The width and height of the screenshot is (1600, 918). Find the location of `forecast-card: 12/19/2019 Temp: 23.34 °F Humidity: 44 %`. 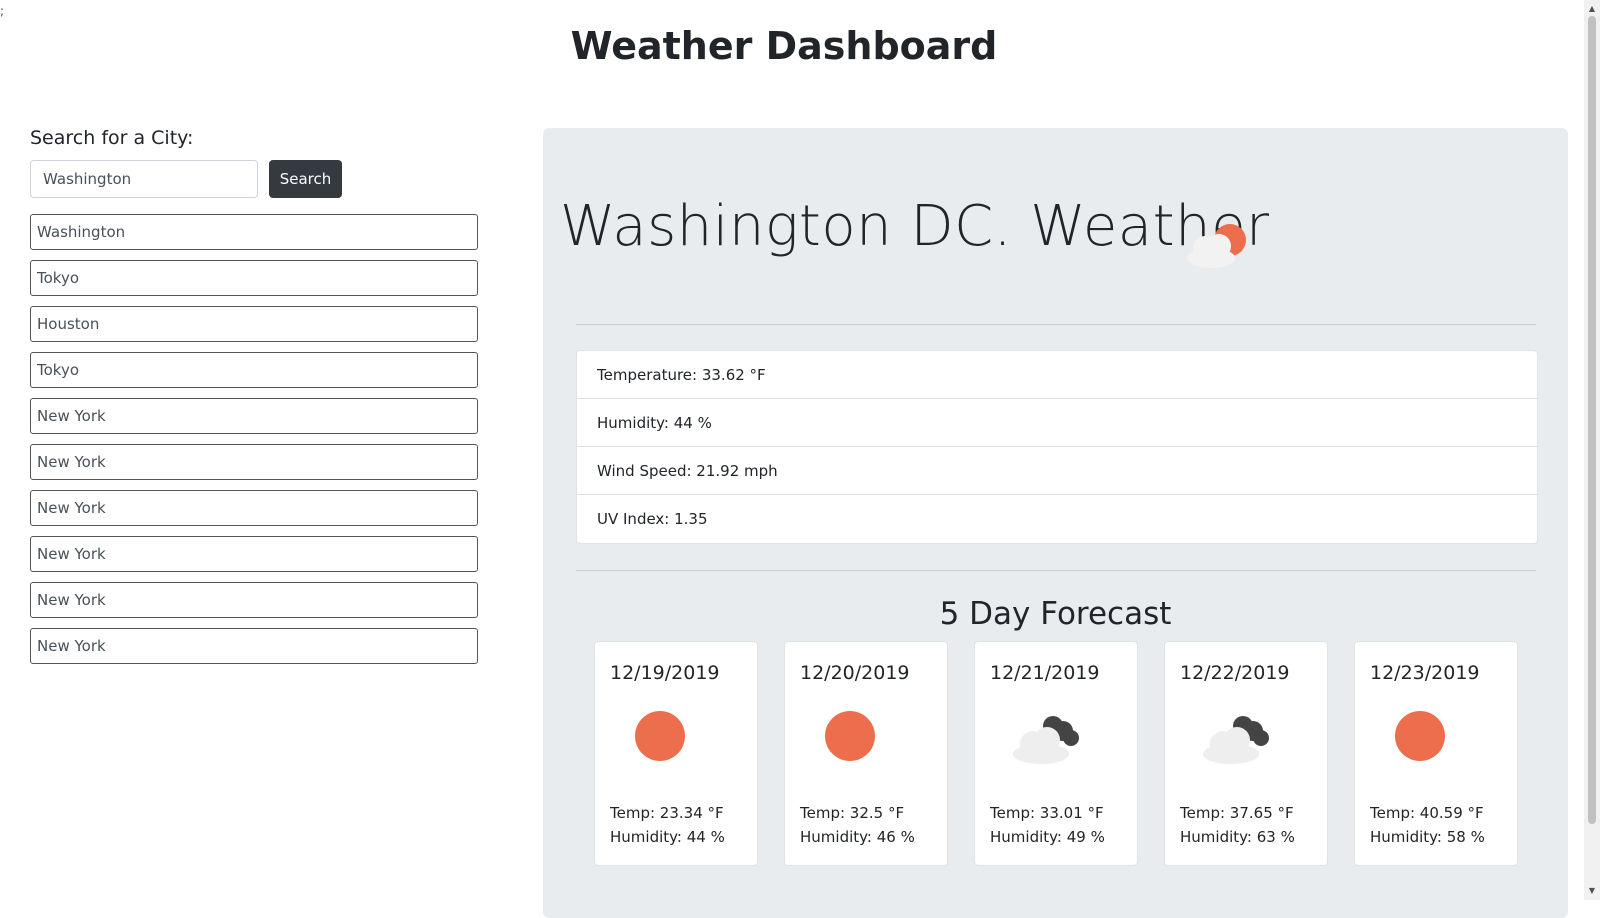

forecast-card: 12/19/2019 Temp: 23.34 °F Humidity: 44 % is located at coordinates (676, 753).